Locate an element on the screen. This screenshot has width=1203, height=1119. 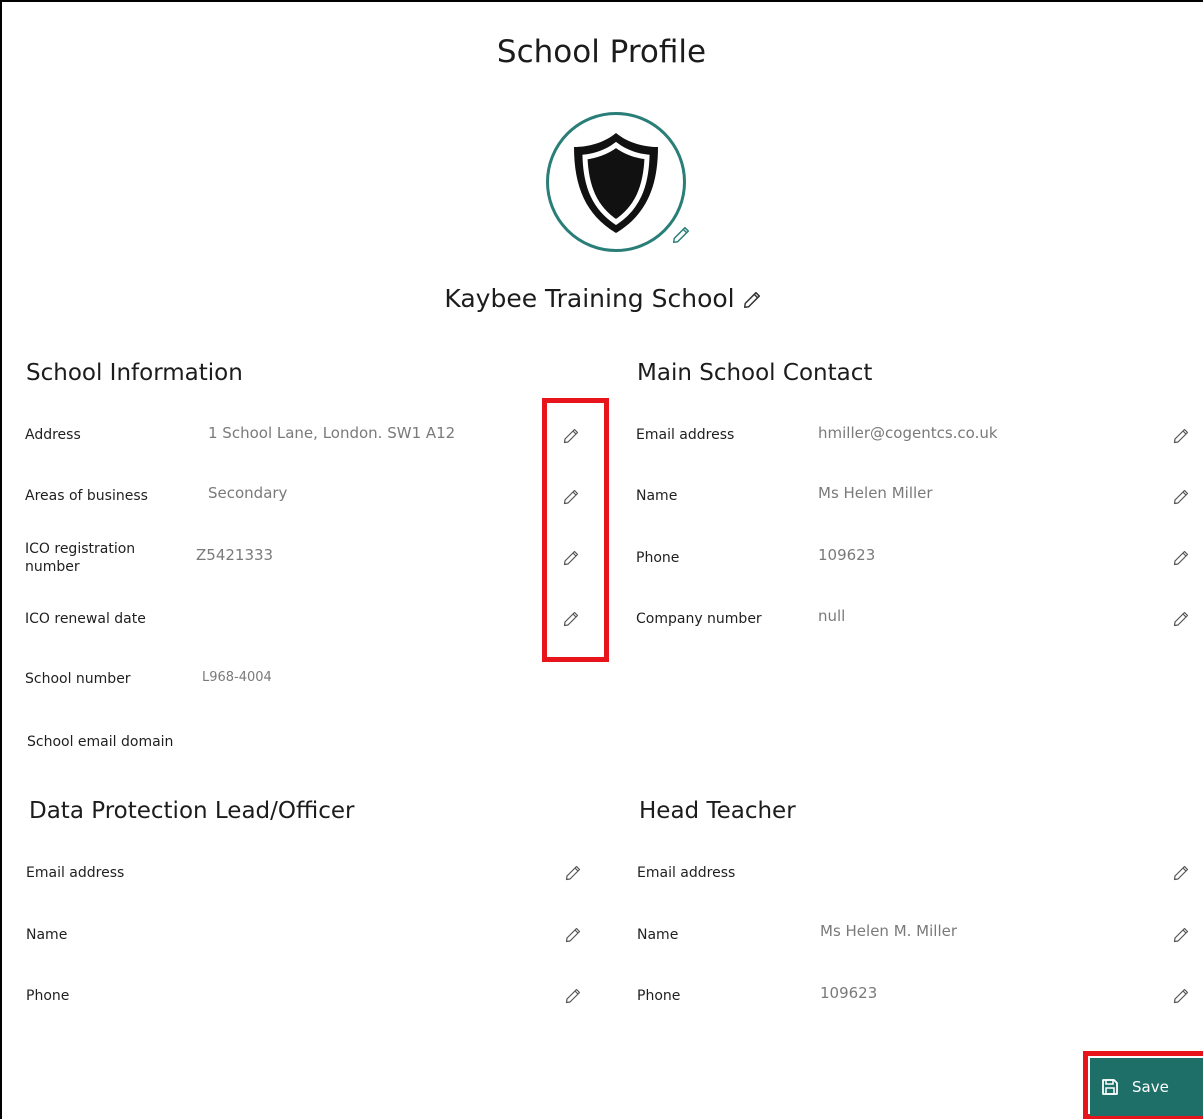
school-name-row: Kaybee Training School is located at coordinates (601, 298).